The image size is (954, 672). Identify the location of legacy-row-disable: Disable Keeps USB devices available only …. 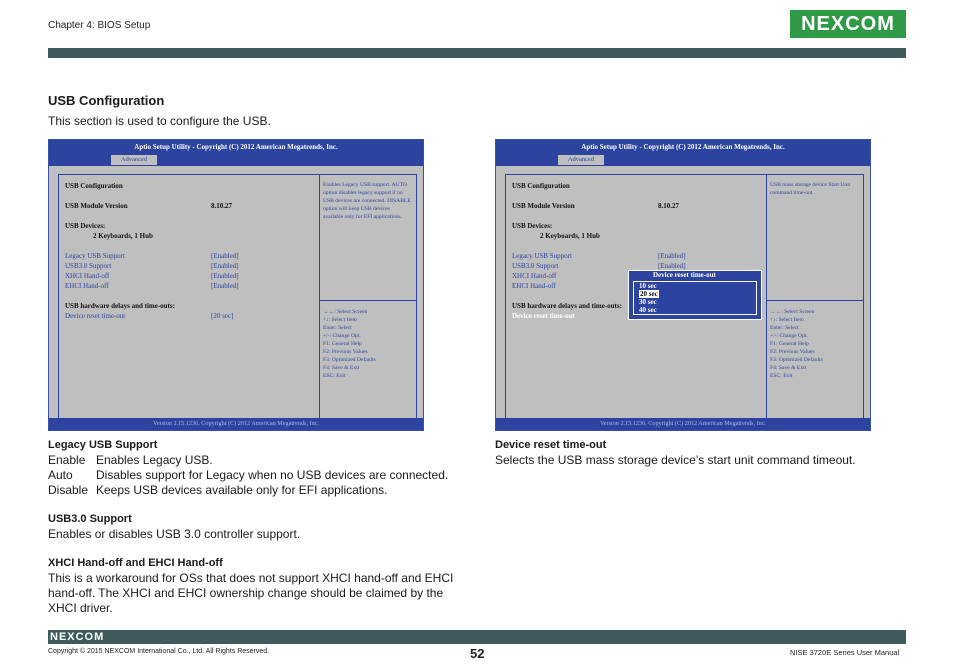
(263, 490).